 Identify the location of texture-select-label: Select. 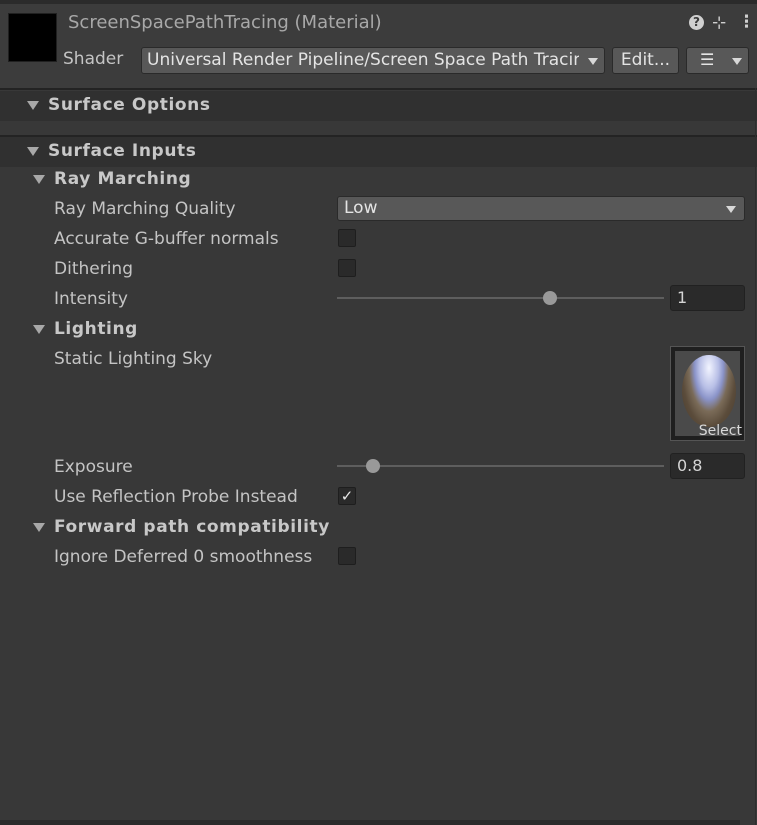
(720, 431).